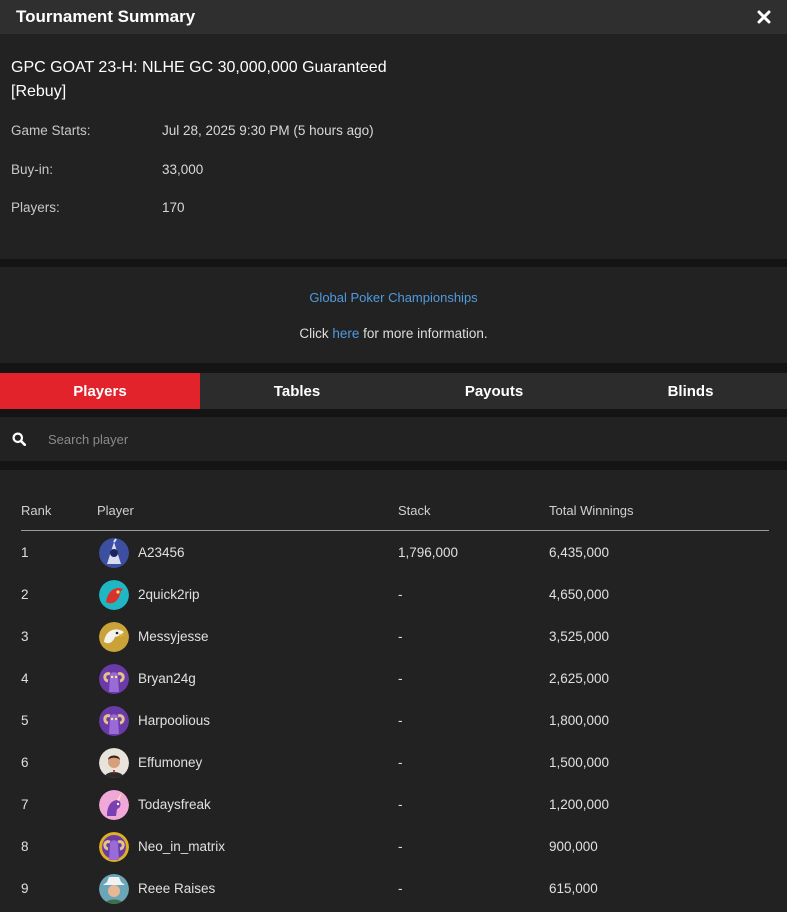 The height and width of the screenshot is (912, 787). What do you see at coordinates (579, 594) in the screenshot?
I see `row-winnings: 4,650,000` at bounding box center [579, 594].